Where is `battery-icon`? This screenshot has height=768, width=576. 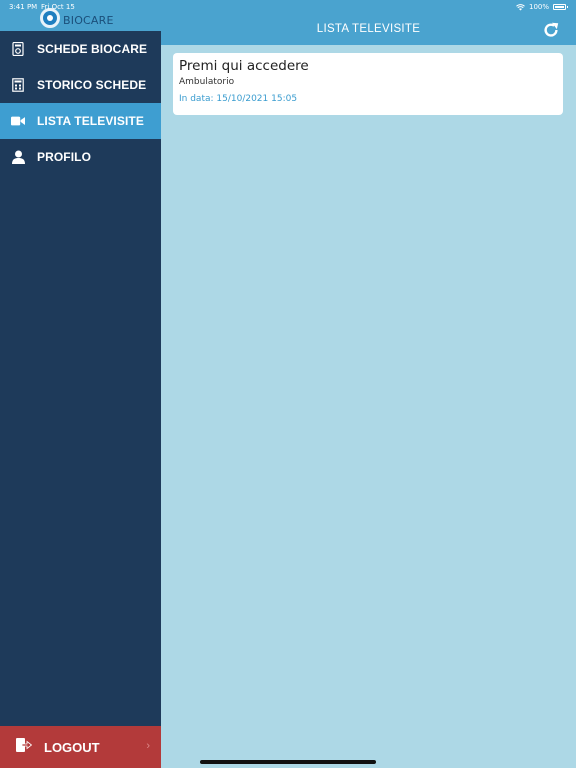
battery-icon is located at coordinates (560, 7).